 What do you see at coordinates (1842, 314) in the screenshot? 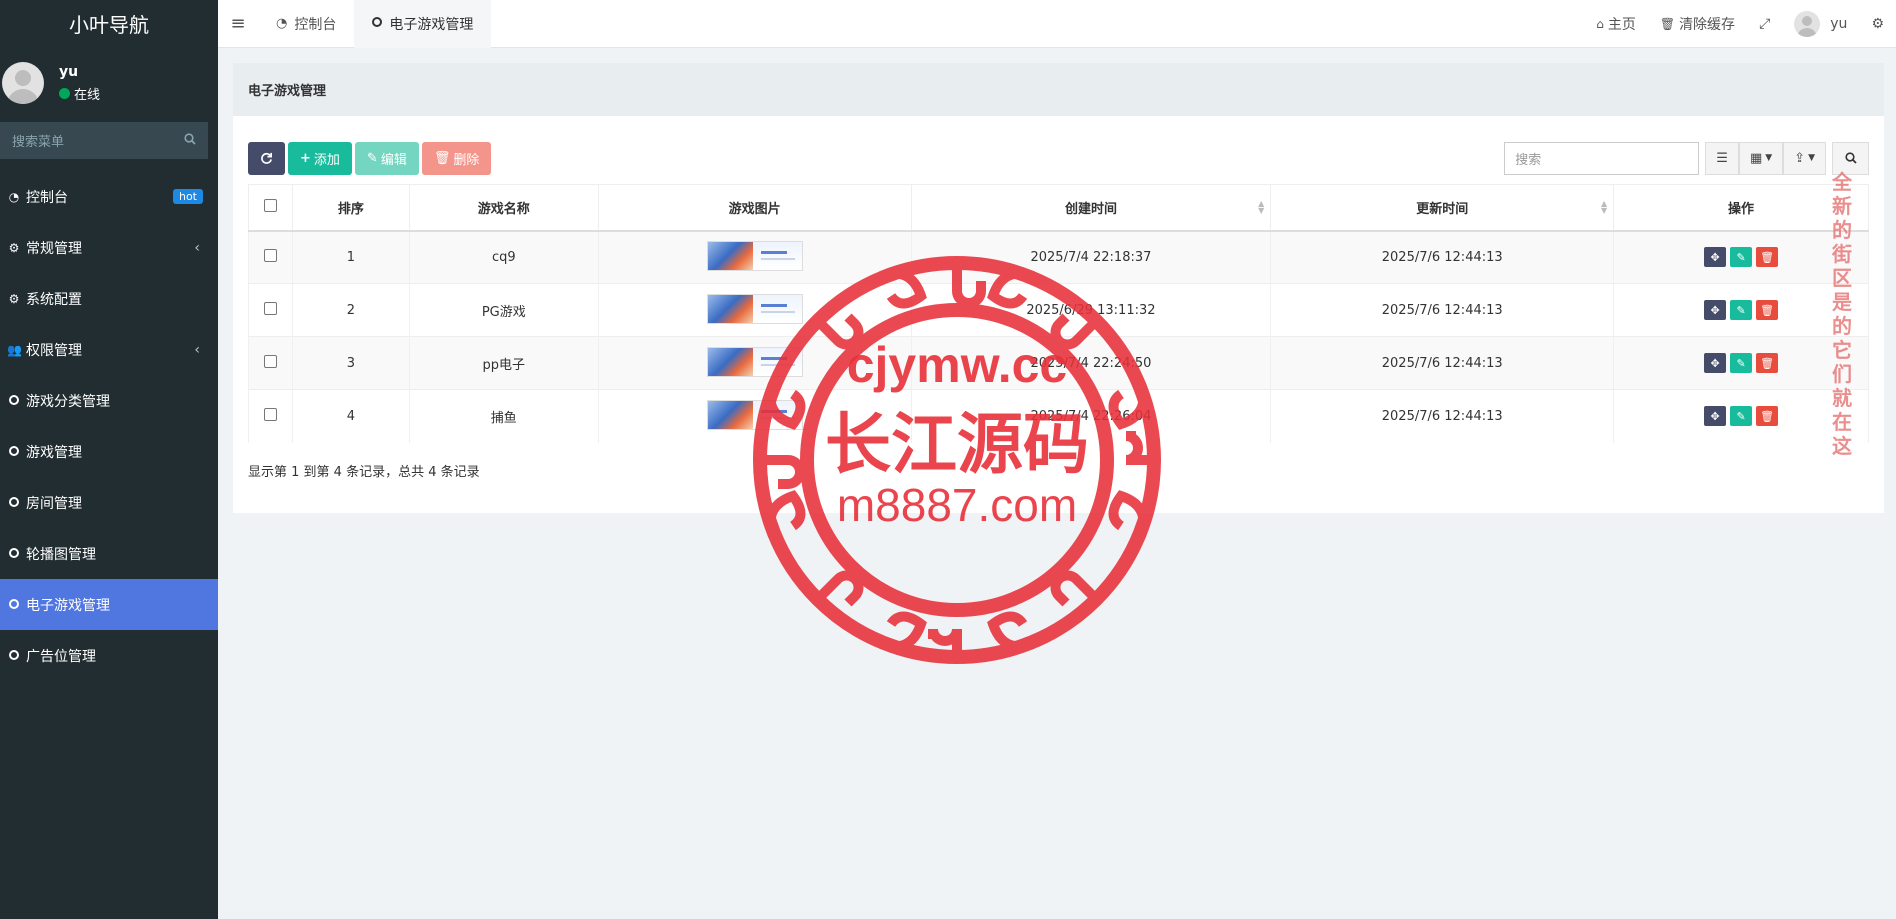
I see `watermark-side-text: 全新的街区 是的 它们就在这` at bounding box center [1842, 314].